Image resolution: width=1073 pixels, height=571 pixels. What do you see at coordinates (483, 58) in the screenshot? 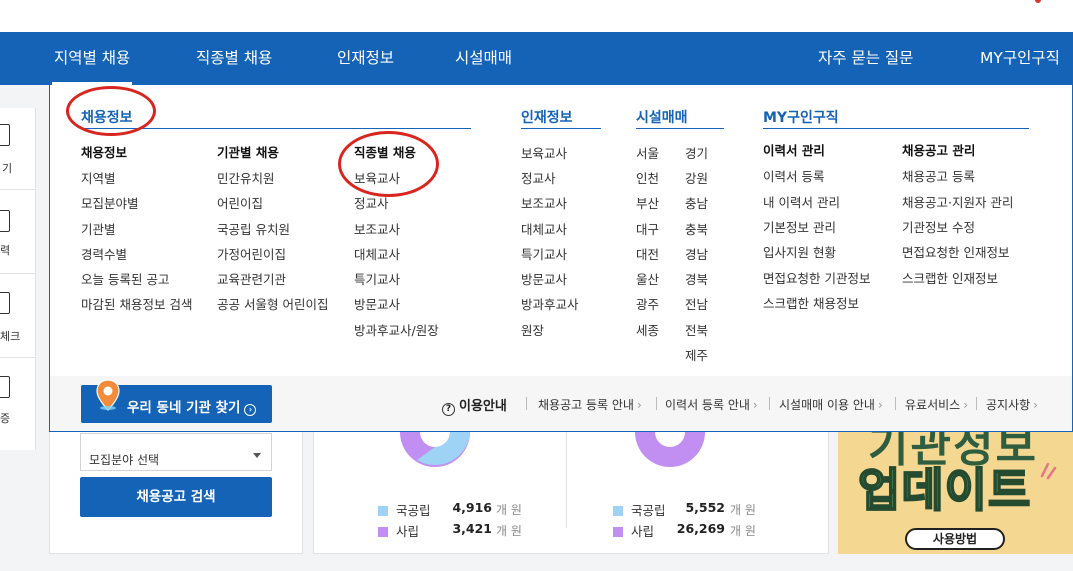
I see `nav-facility-trade: 시설매매` at bounding box center [483, 58].